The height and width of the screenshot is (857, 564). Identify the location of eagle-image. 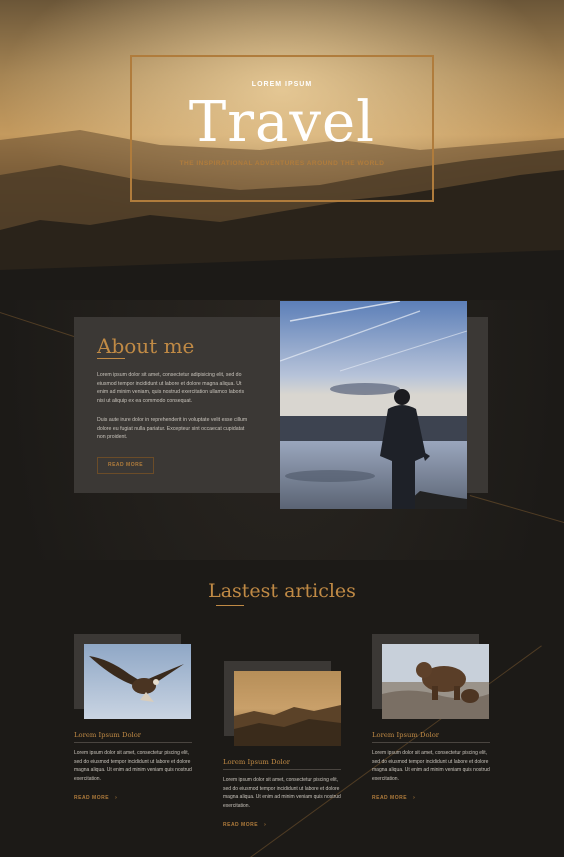
(137, 681).